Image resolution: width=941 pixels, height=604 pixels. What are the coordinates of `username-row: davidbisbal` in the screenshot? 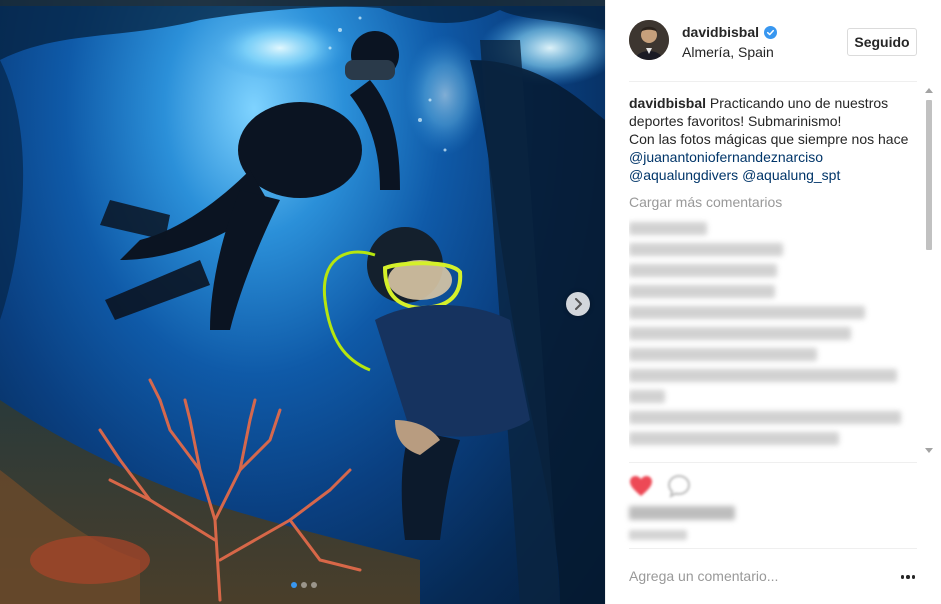 It's located at (730, 32).